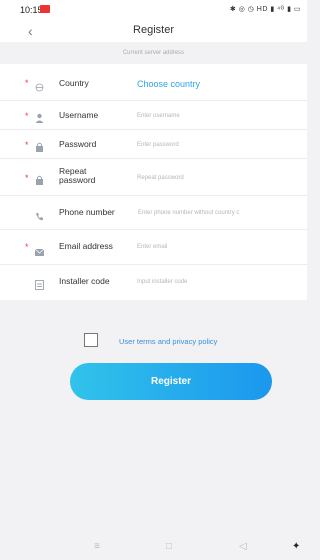 The height and width of the screenshot is (560, 320). What do you see at coordinates (45, 9) in the screenshot?
I see `notification-icon` at bounding box center [45, 9].